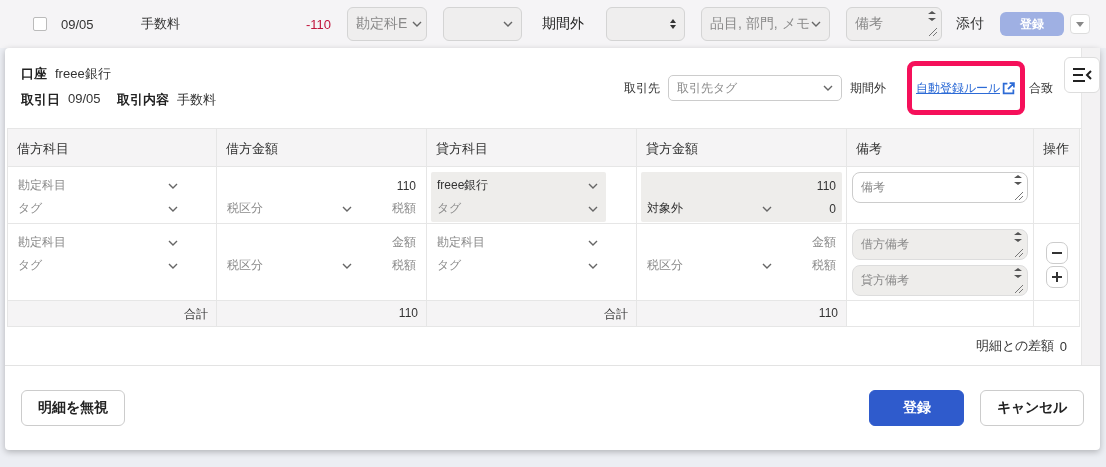  I want to click on column-header: 借方科目, so click(112, 148).